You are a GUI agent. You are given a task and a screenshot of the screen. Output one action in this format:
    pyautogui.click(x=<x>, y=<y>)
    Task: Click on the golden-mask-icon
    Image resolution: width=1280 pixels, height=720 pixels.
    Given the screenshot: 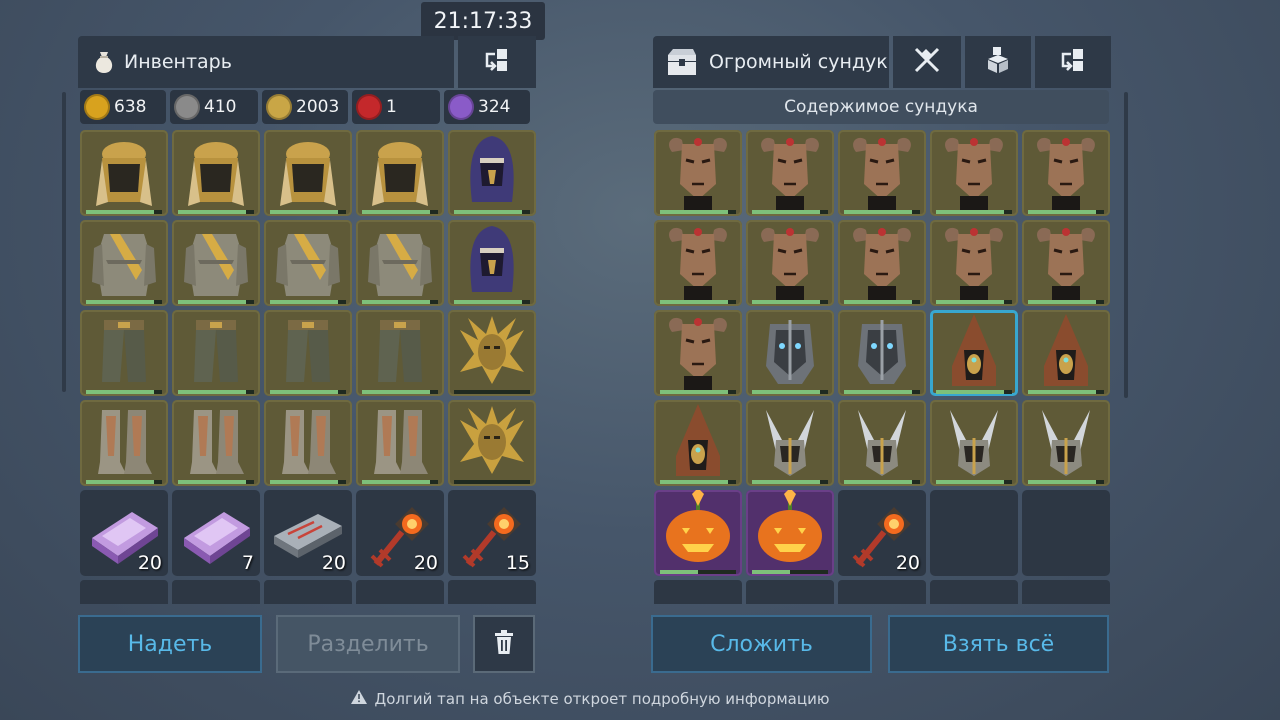 What is the action you would take?
    pyautogui.click(x=492, y=440)
    